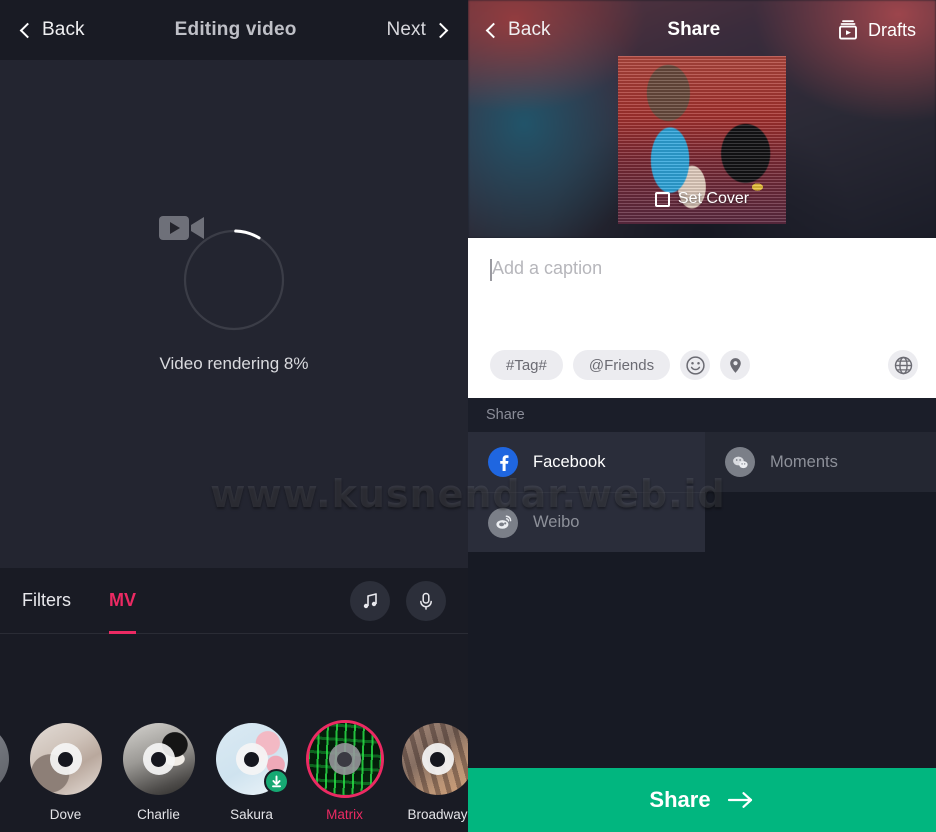  Describe the element at coordinates (702, 269) in the screenshot. I see `caption-input: Add a caption` at that location.